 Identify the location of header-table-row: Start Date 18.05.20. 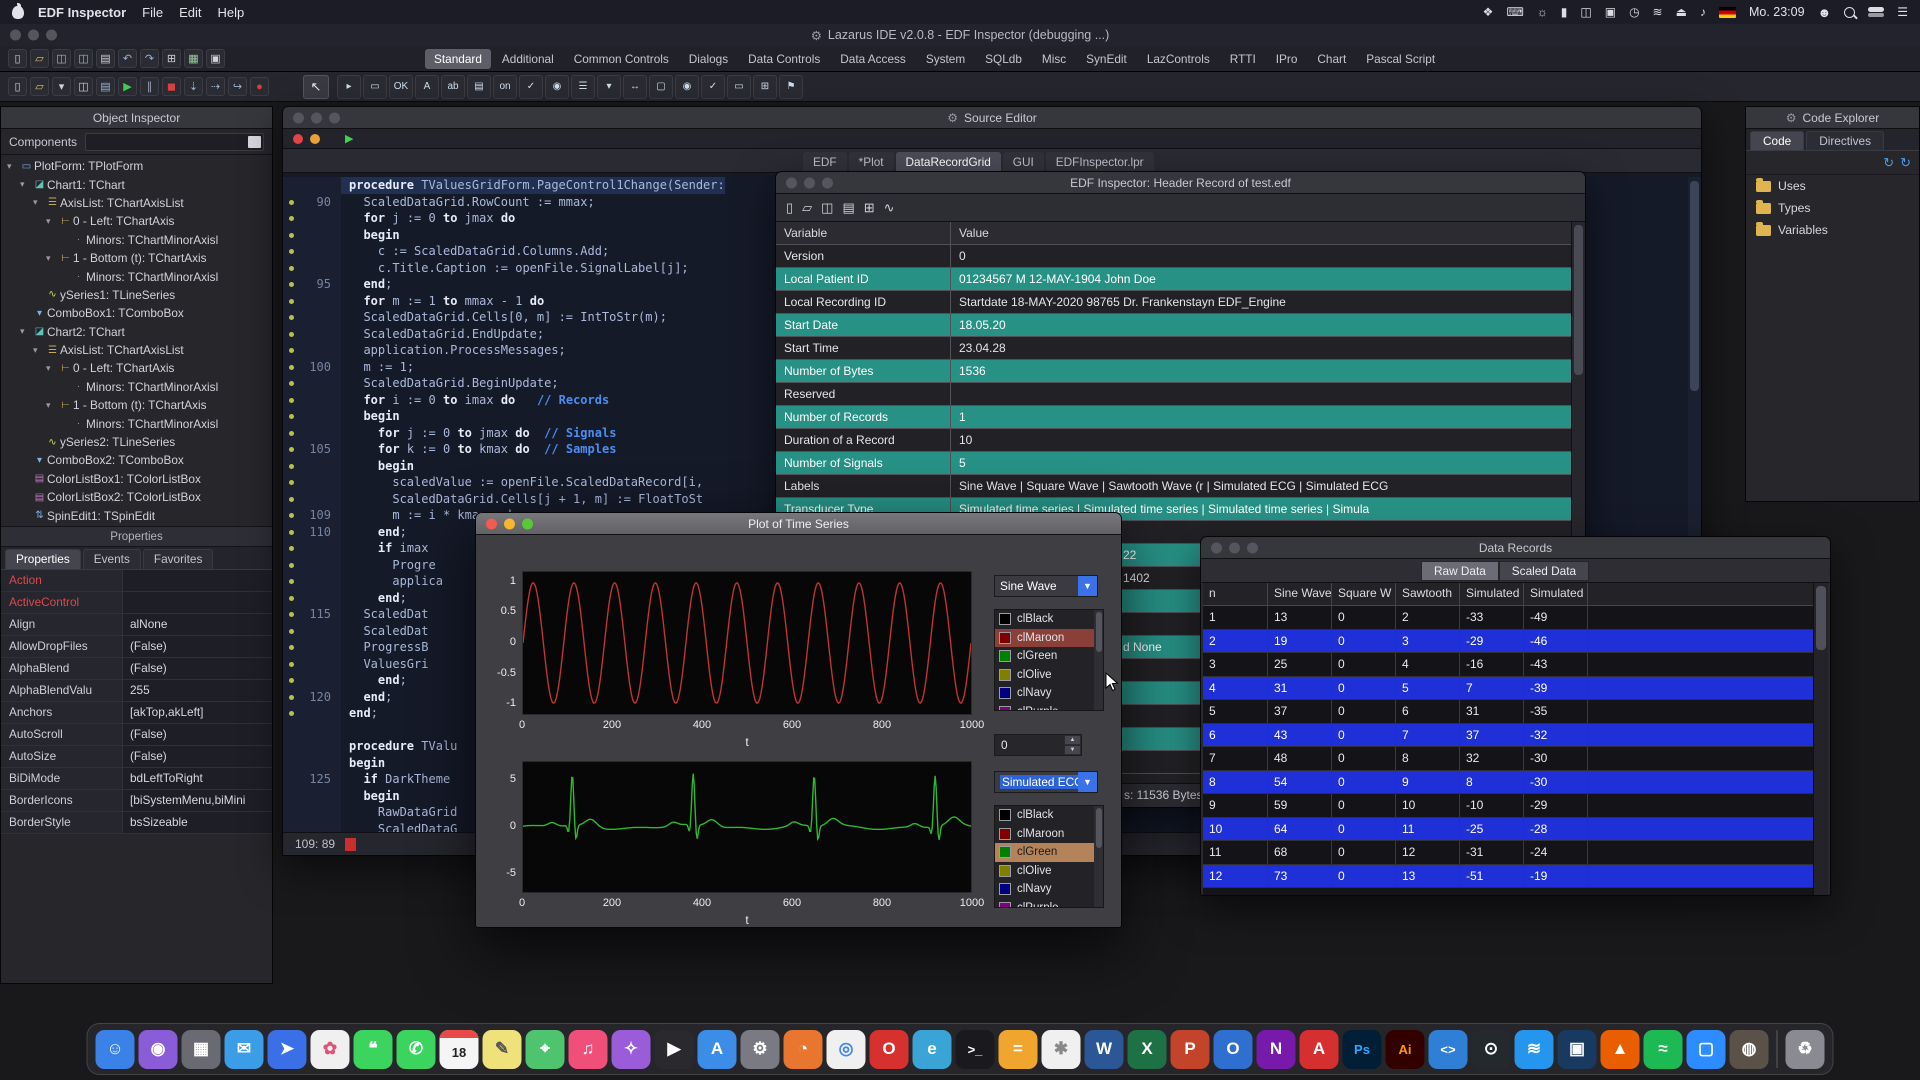
(1173, 325).